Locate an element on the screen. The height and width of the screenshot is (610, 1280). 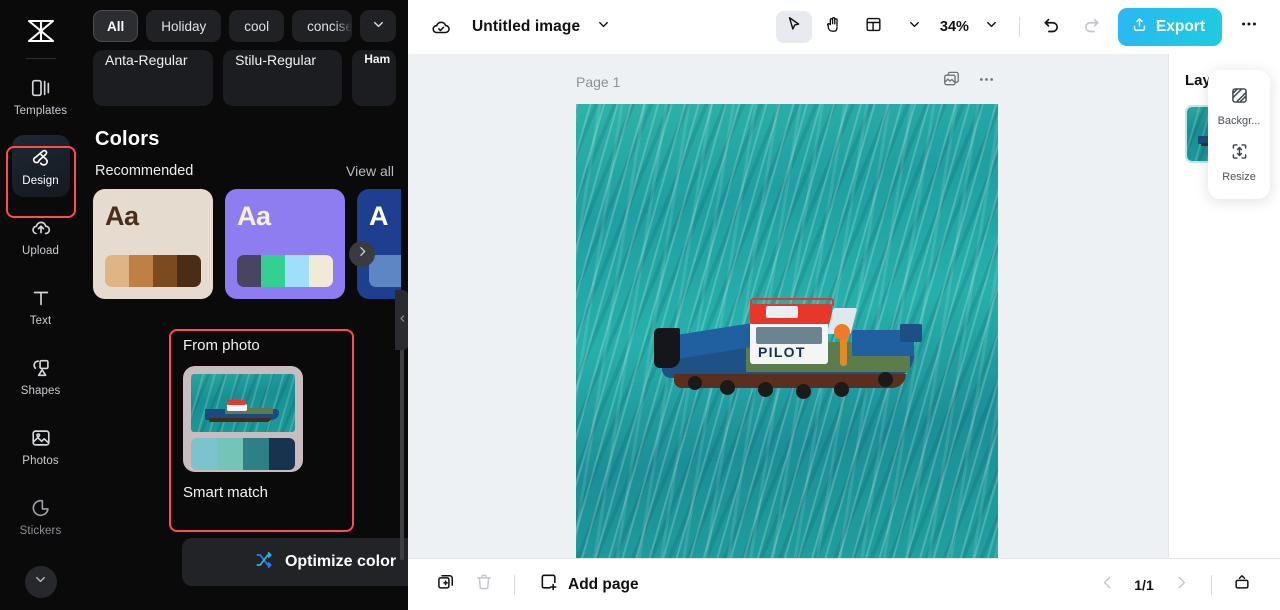
sidebar-item-design: Design is located at coordinates (40, 166).